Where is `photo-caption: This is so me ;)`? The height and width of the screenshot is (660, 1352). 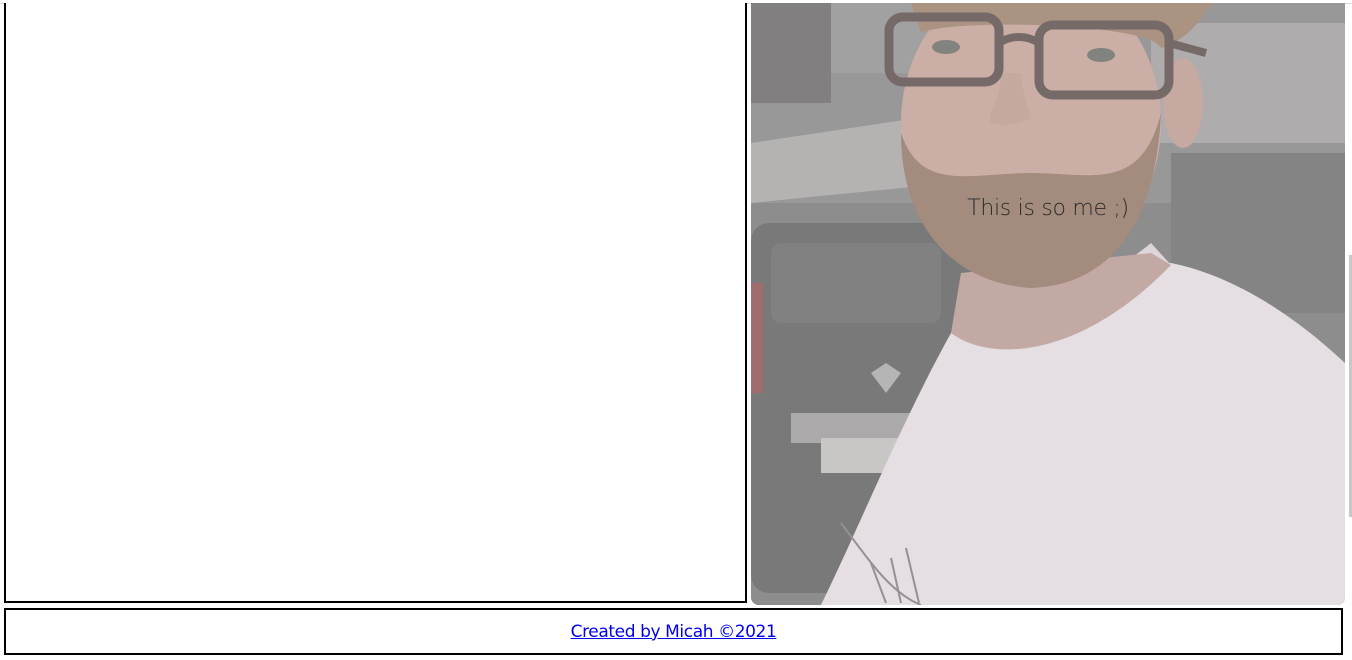
photo-caption: This is so me ;) is located at coordinates (1048, 208).